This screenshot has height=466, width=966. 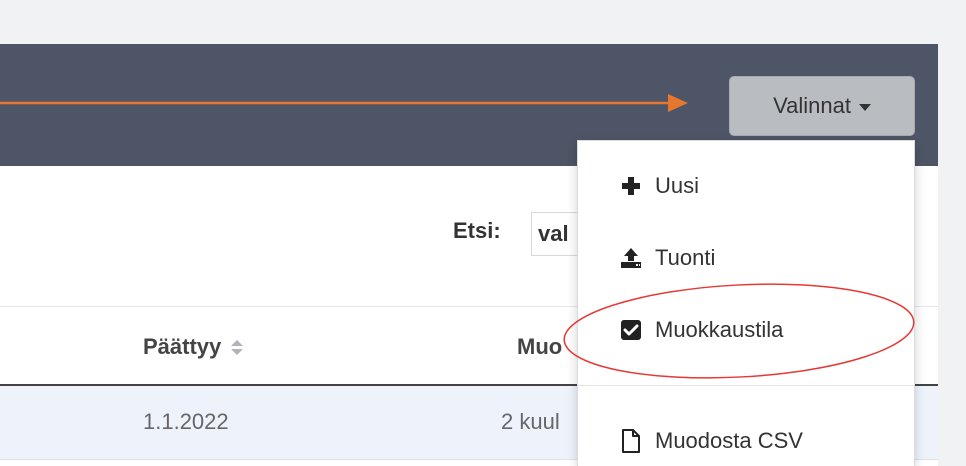 I want to click on menu-item-uusi: Uusi, so click(x=746, y=186).